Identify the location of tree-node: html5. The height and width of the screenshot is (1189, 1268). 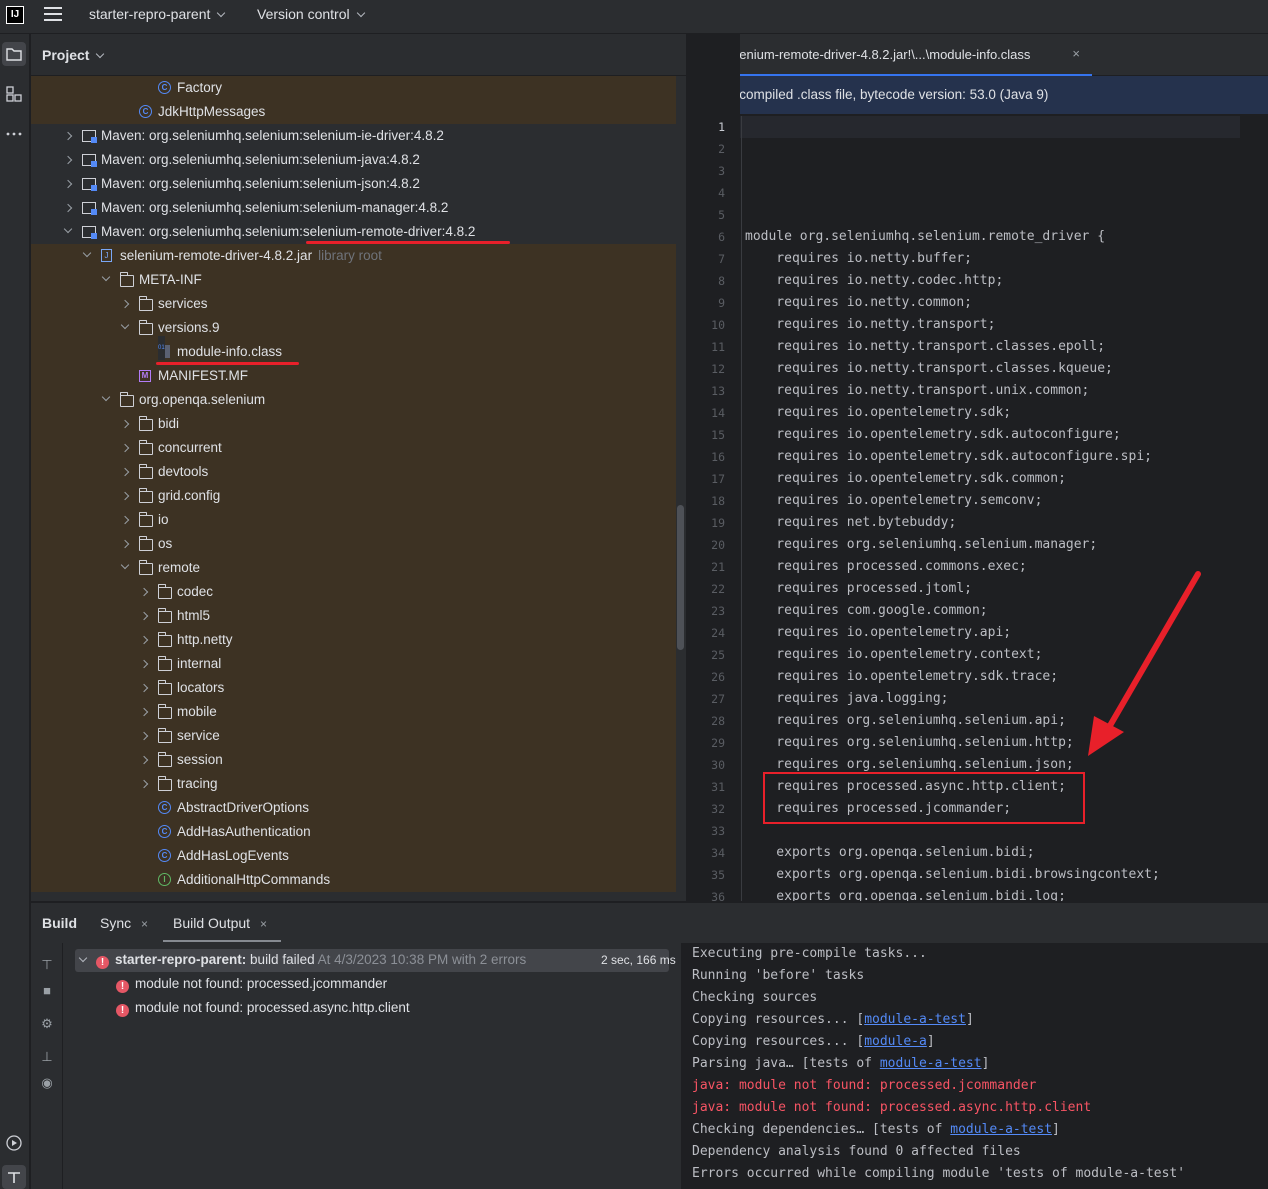
(353, 616).